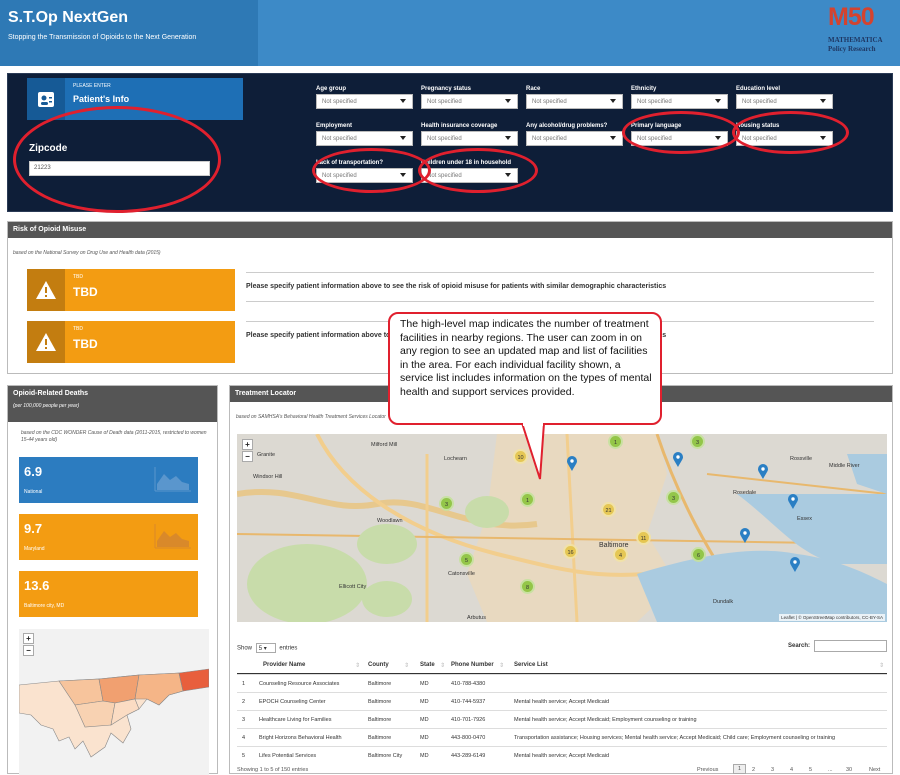 The image size is (900, 775). What do you see at coordinates (244, 720) in the screenshot?
I see `cell-n: 3` at bounding box center [244, 720].